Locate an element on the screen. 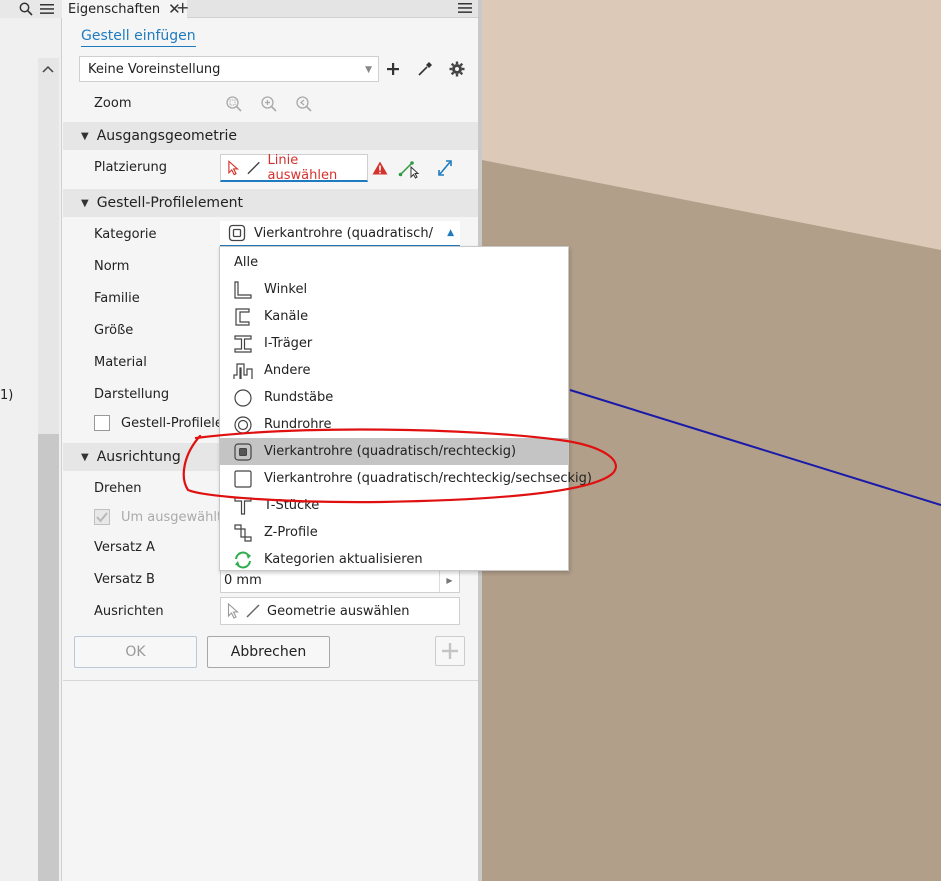 The width and height of the screenshot is (941, 881). align-select-field: Geometrie auswählen is located at coordinates (340, 611).